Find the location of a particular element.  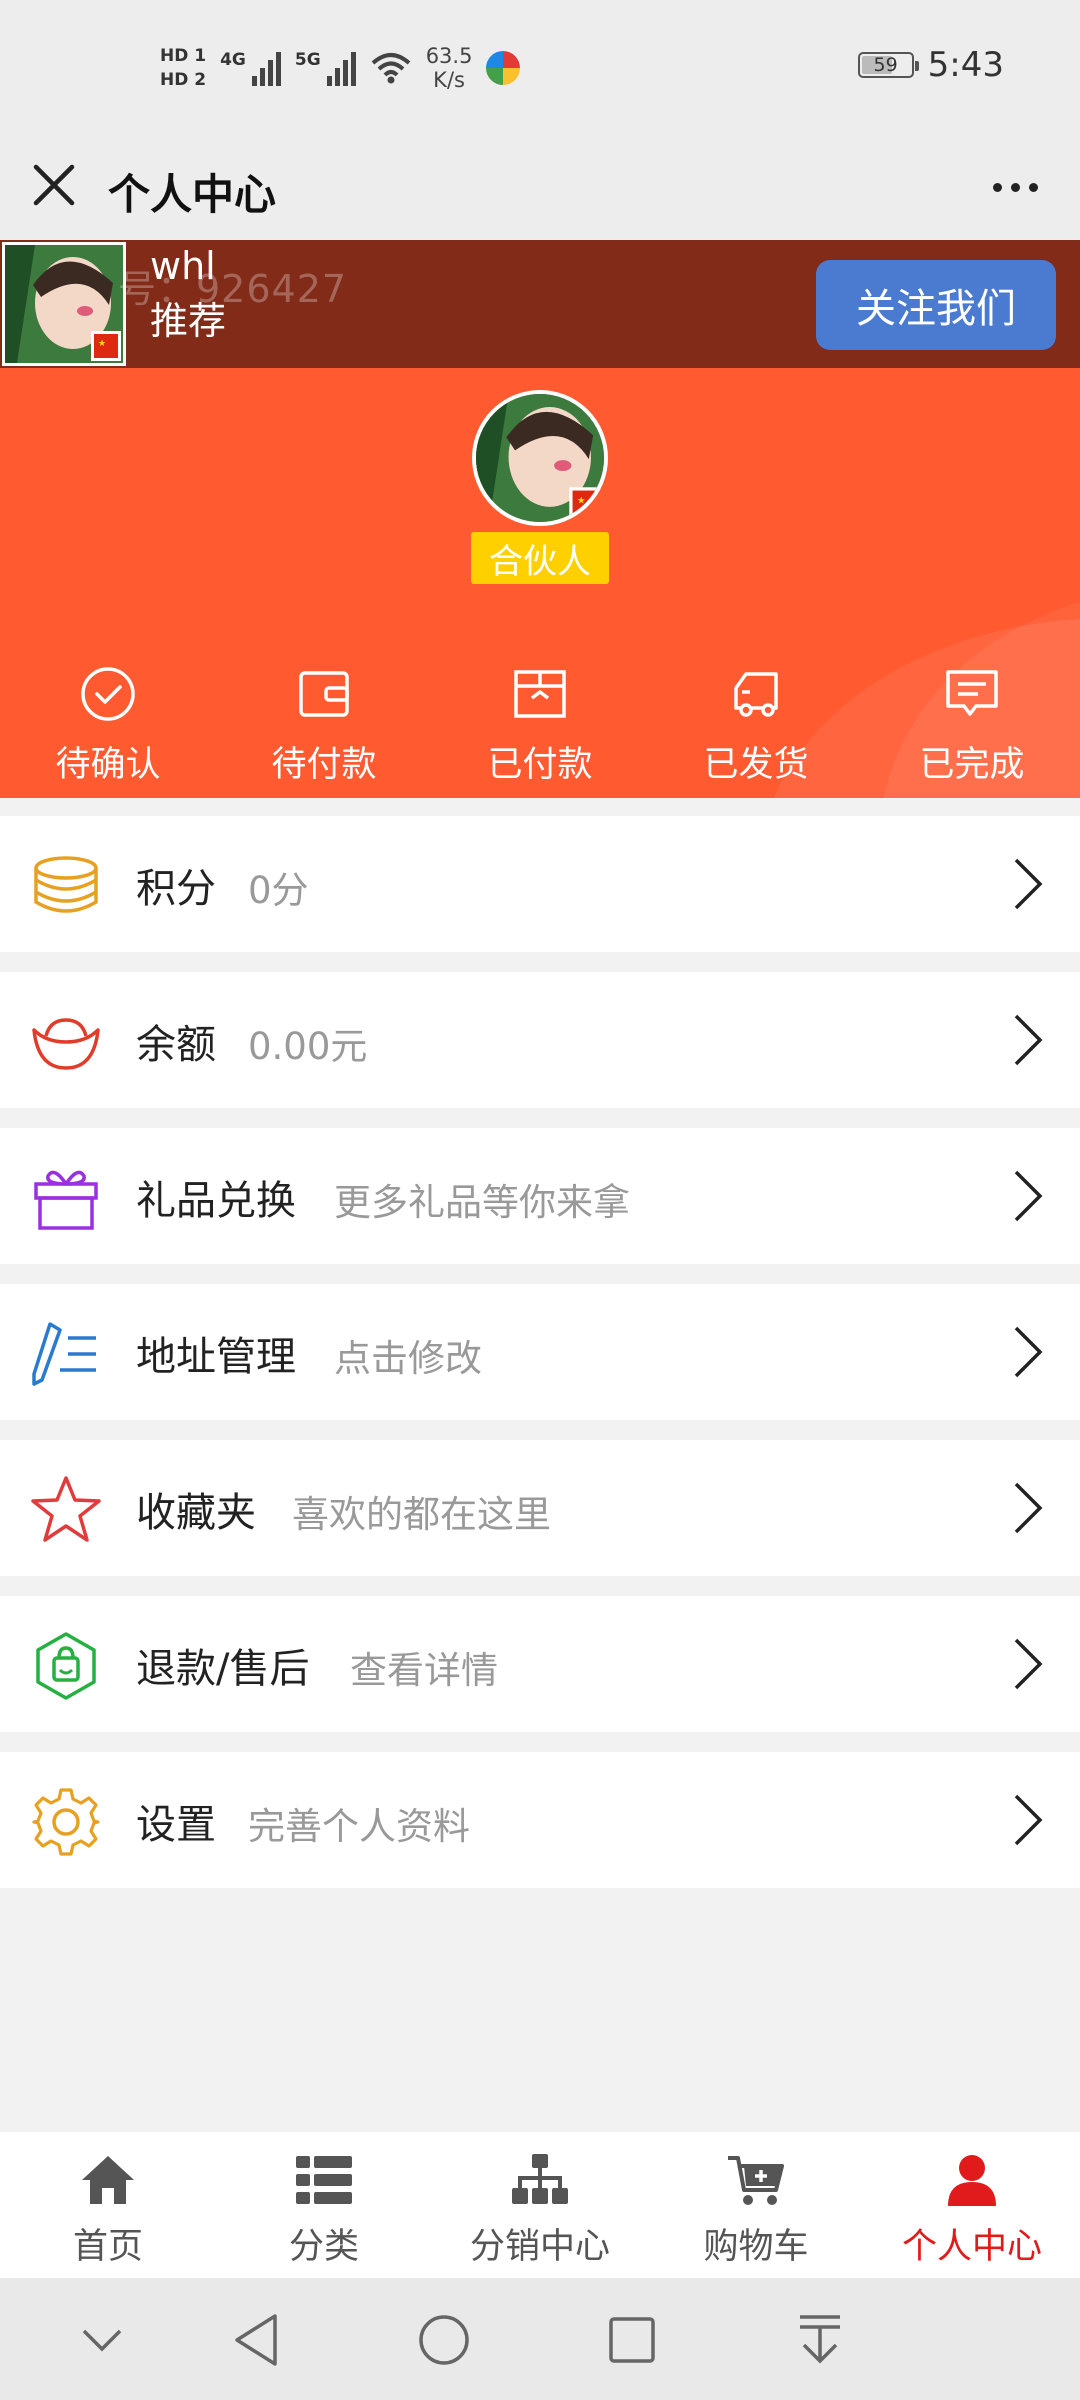

menu-item-settings: 设置 完善个人资料 is located at coordinates (540, 1820).